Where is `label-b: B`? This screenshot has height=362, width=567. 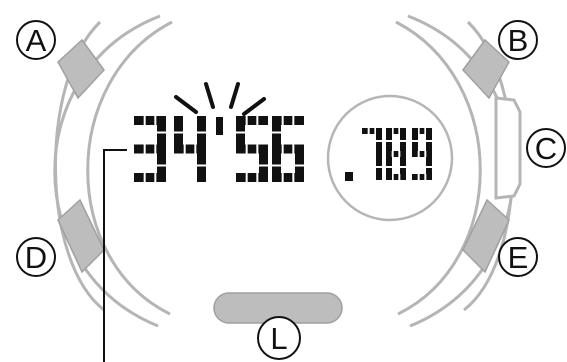 label-b: B is located at coordinates (518, 40).